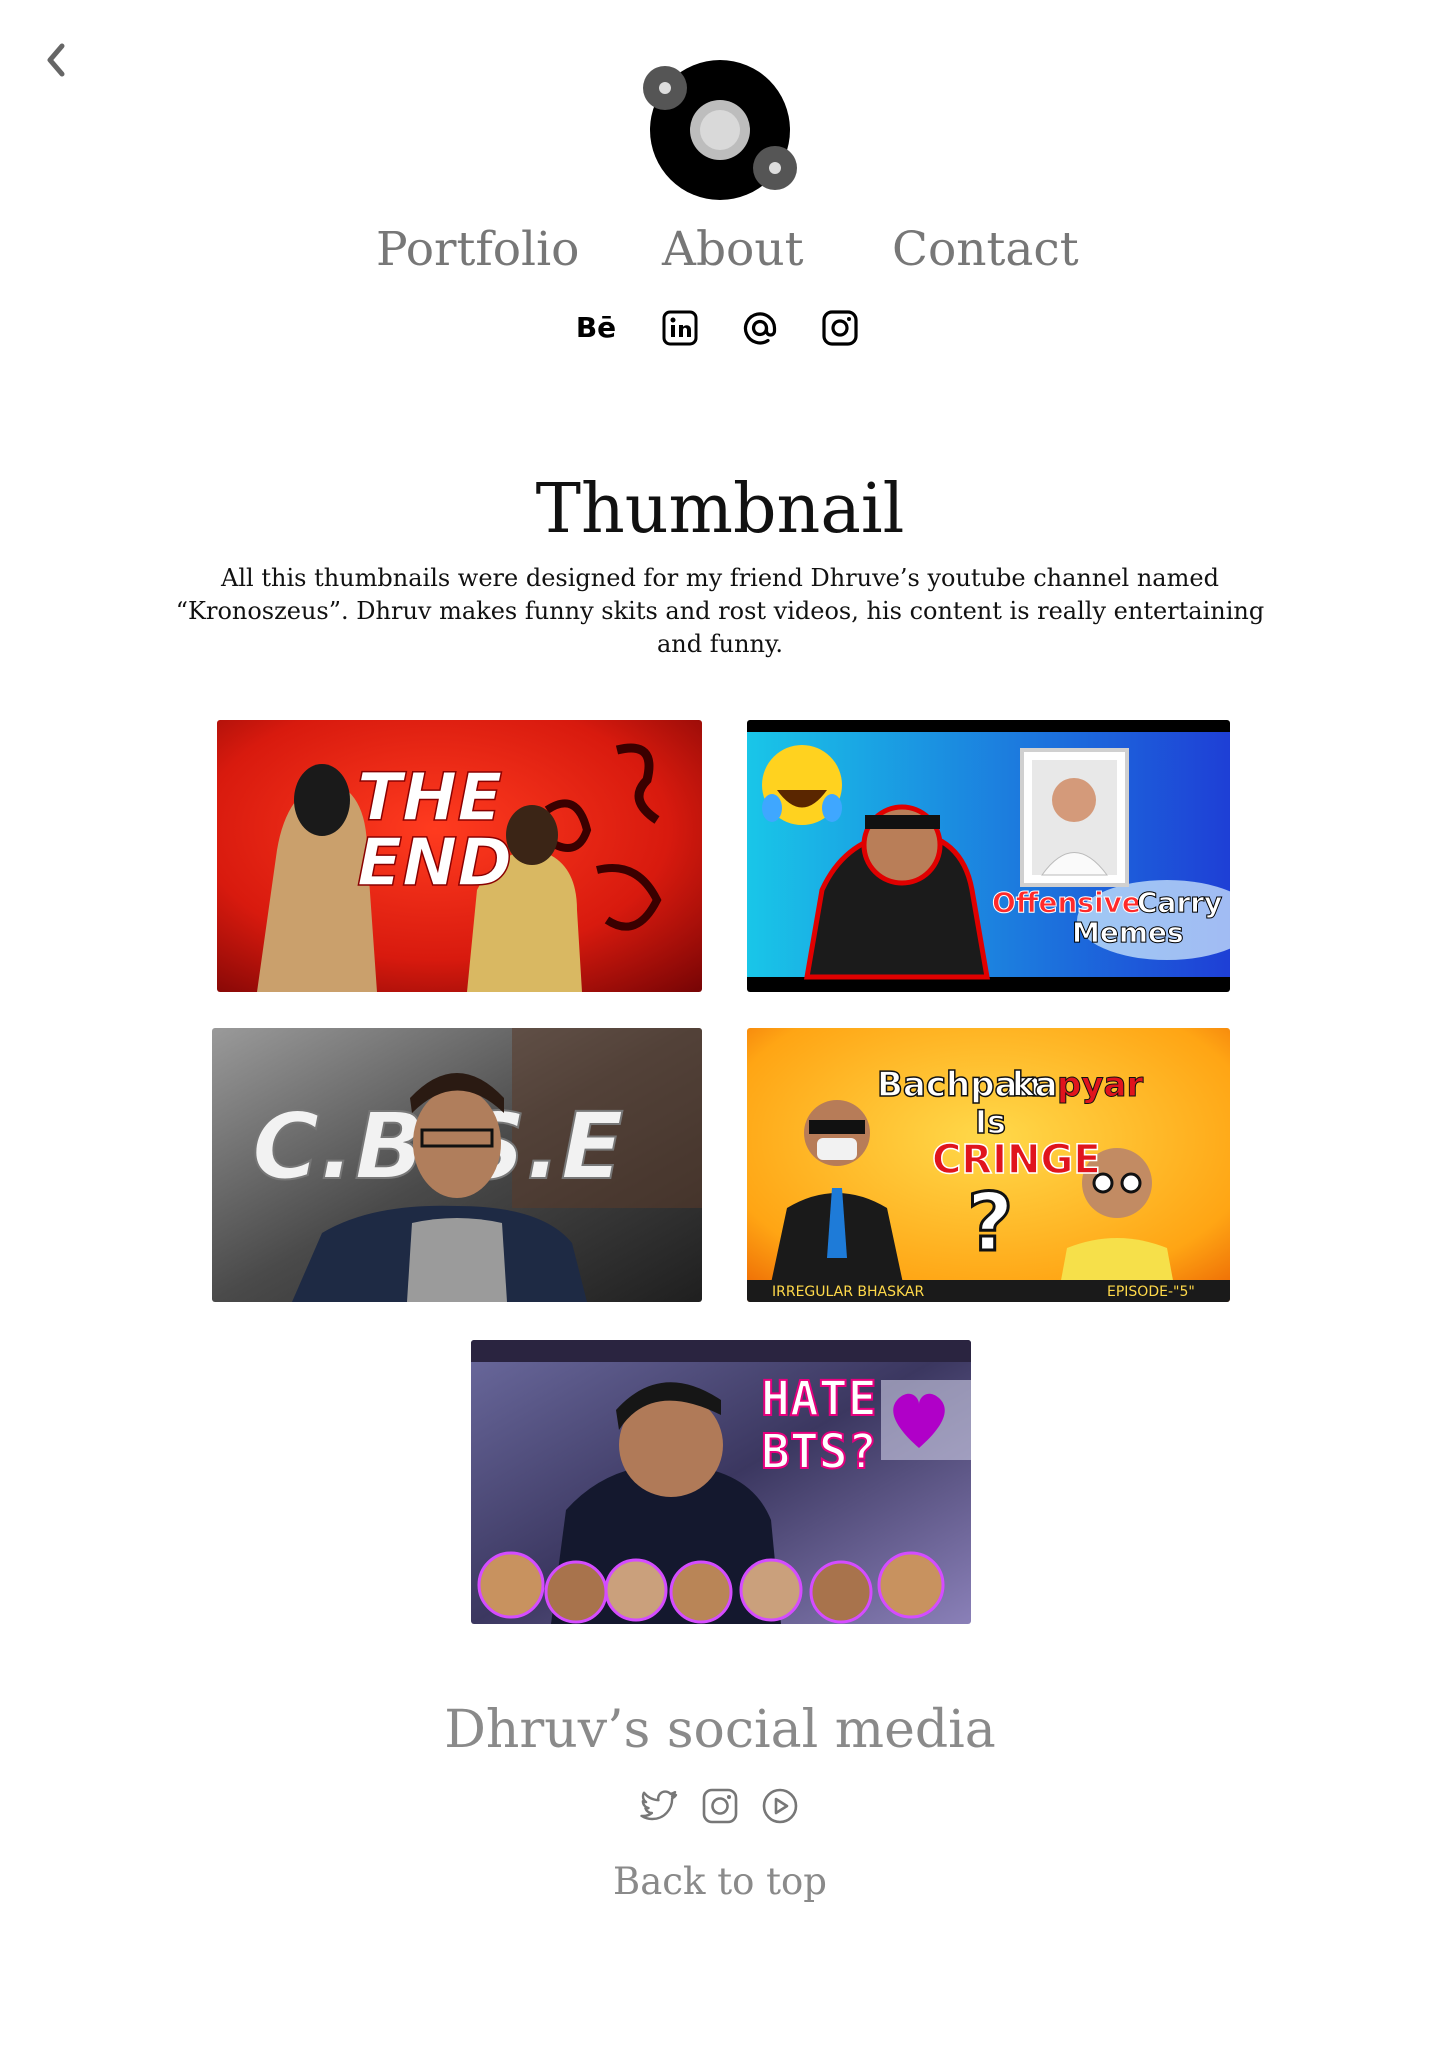  What do you see at coordinates (990, 1122) in the screenshot?
I see `thumbnail-text: Is` at bounding box center [990, 1122].